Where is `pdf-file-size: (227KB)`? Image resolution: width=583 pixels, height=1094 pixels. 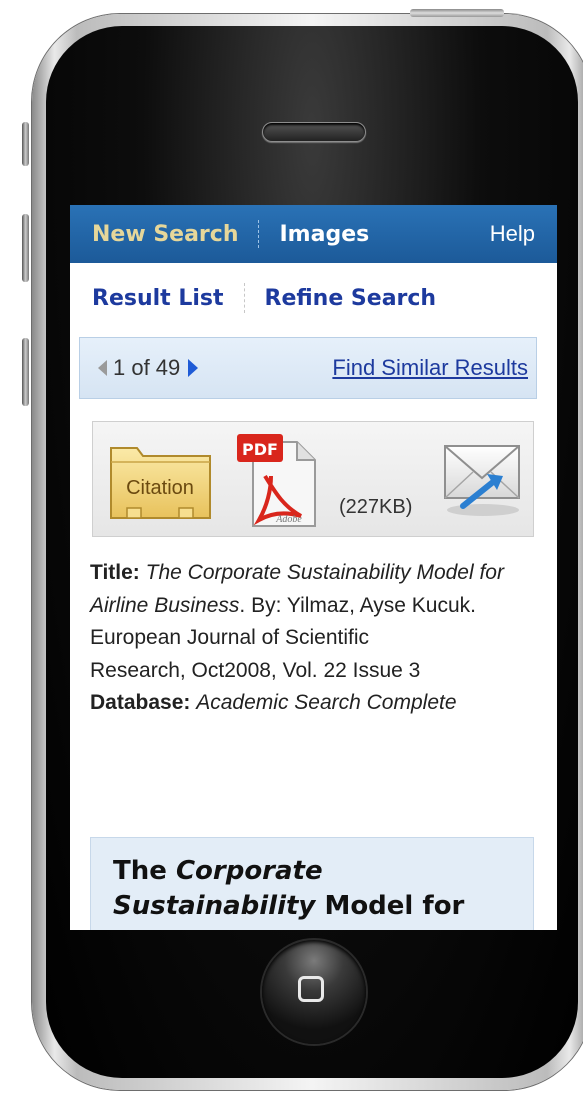 pdf-file-size: (227KB) is located at coordinates (376, 507).